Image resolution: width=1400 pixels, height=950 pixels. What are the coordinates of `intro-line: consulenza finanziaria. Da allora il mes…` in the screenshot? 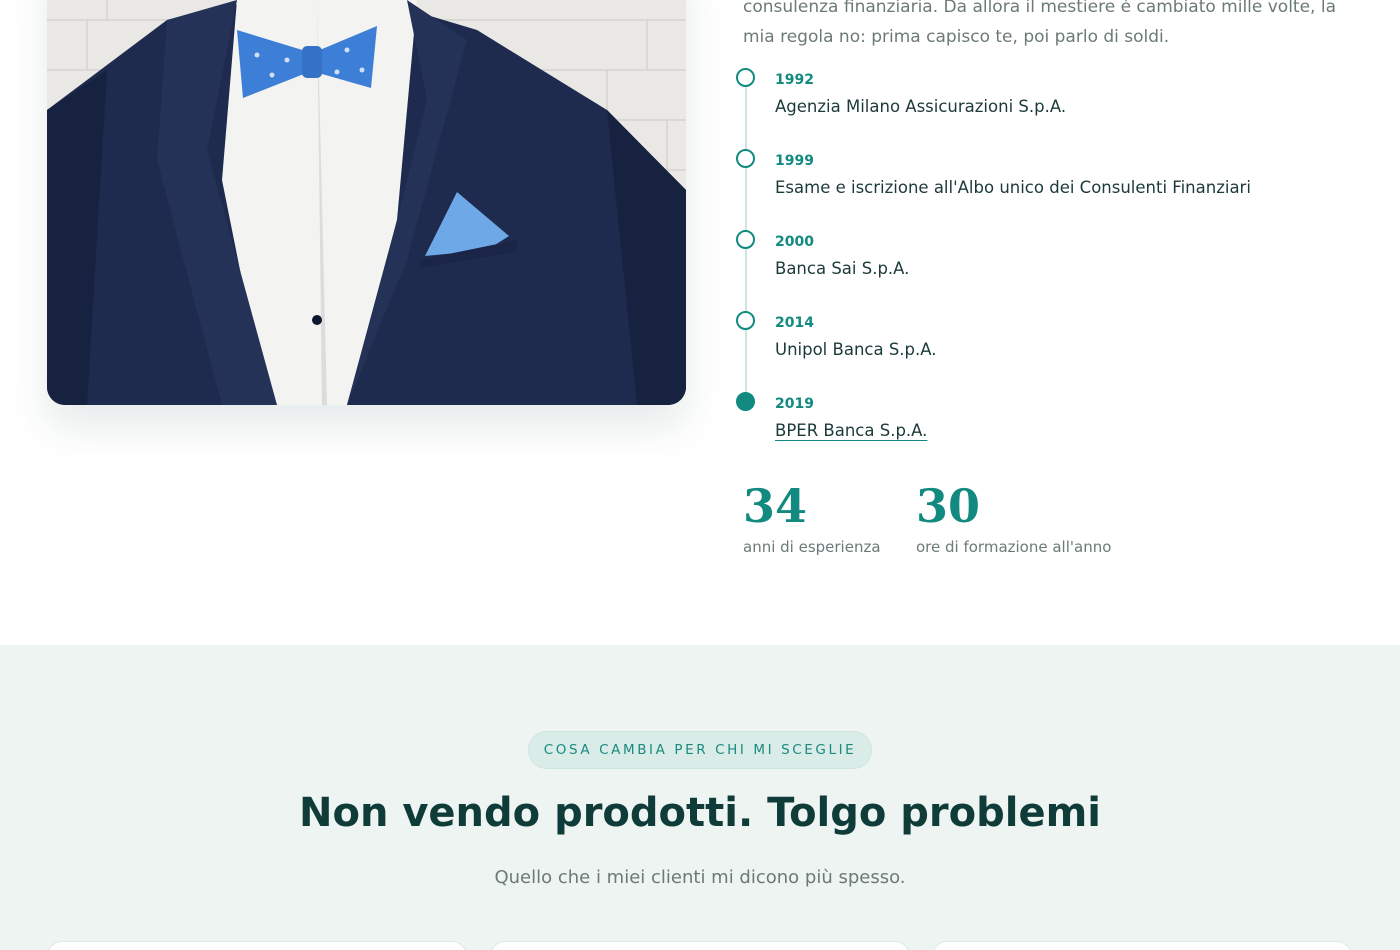 It's located at (1040, 8).